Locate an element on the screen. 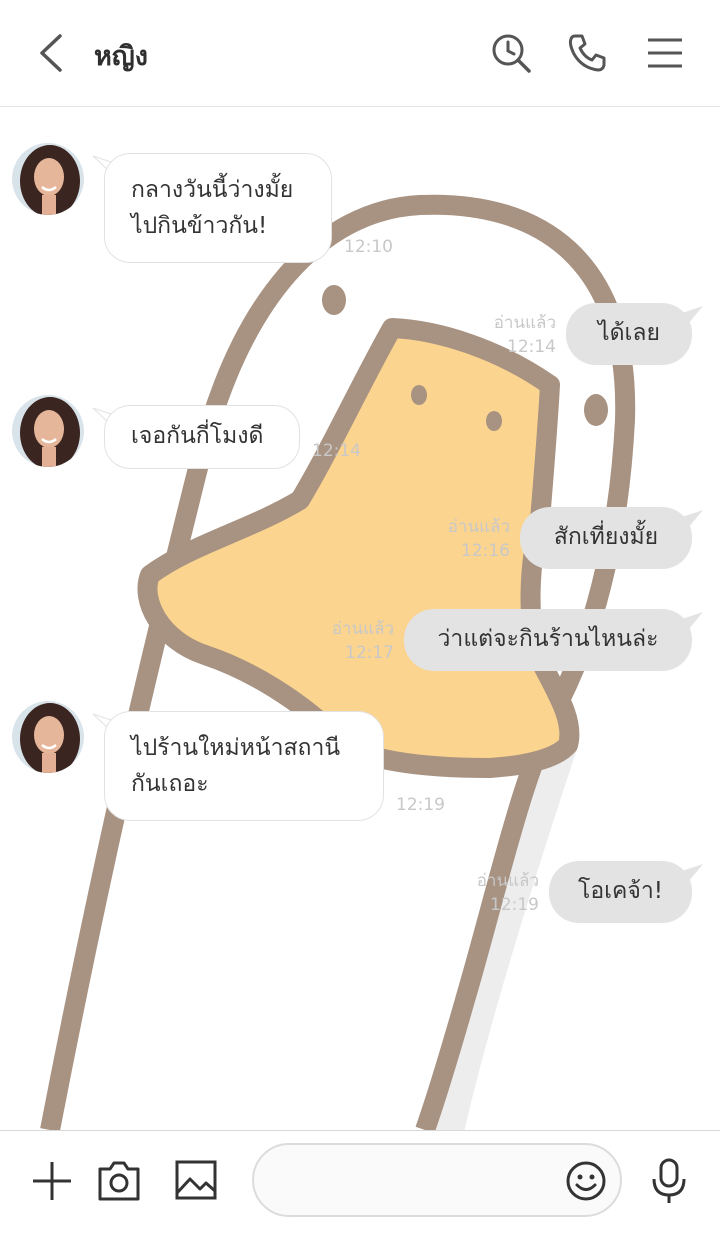 The height and width of the screenshot is (1233, 720). phone-icon is located at coordinates (587, 53).